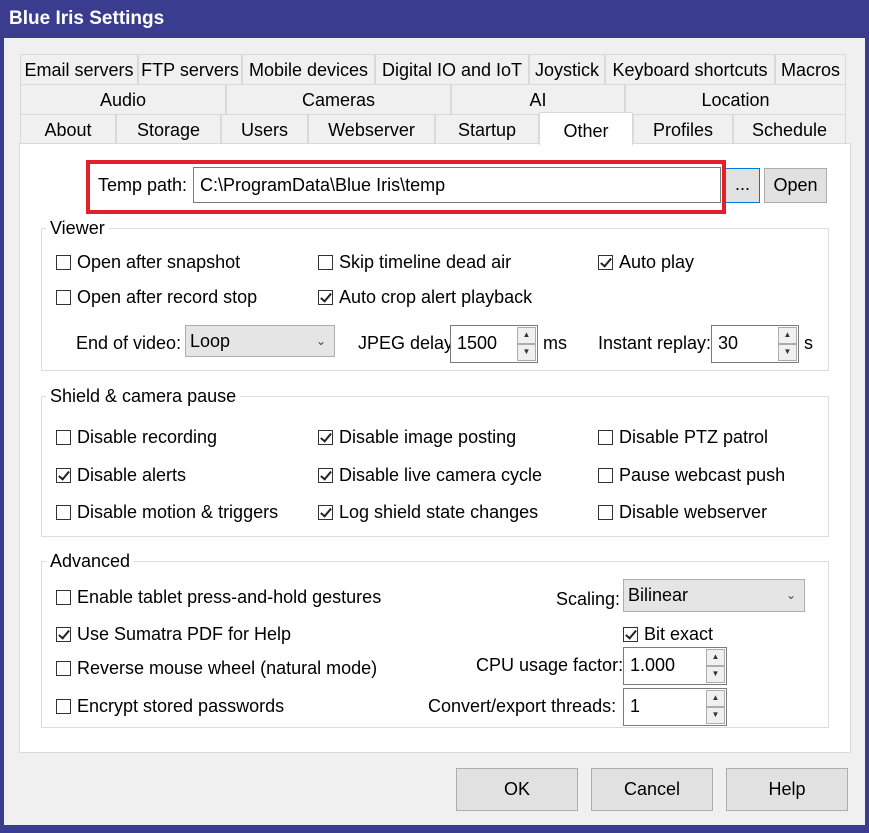  Describe the element at coordinates (517, 789) in the screenshot. I see `ok-button: OK` at that location.